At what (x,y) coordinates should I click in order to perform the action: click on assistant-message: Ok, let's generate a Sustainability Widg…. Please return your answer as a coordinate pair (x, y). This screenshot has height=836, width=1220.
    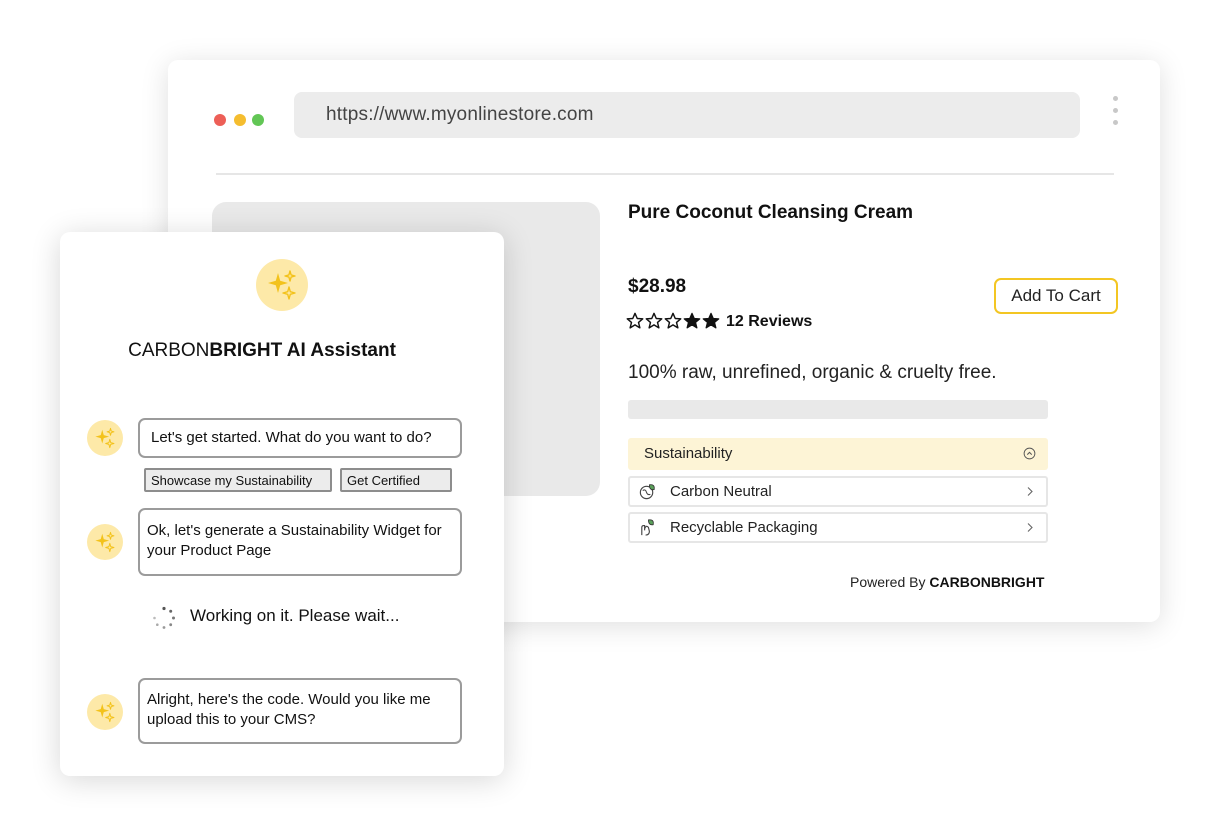
    Looking at the image, I should click on (300, 542).